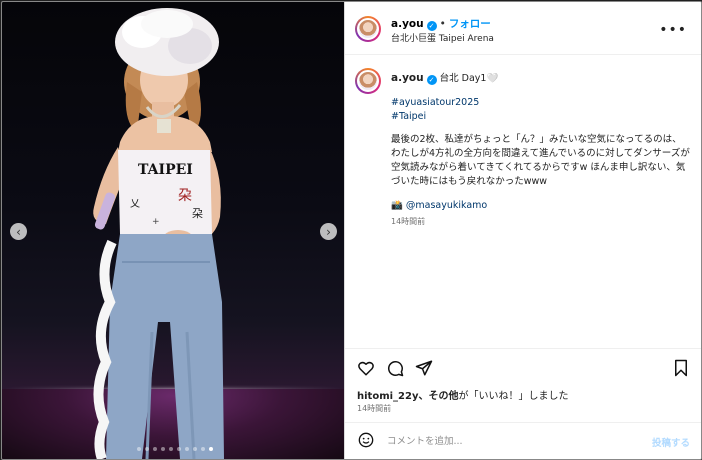  What do you see at coordinates (397, 205) in the screenshot?
I see `camera-icon: 📸` at bounding box center [397, 205].